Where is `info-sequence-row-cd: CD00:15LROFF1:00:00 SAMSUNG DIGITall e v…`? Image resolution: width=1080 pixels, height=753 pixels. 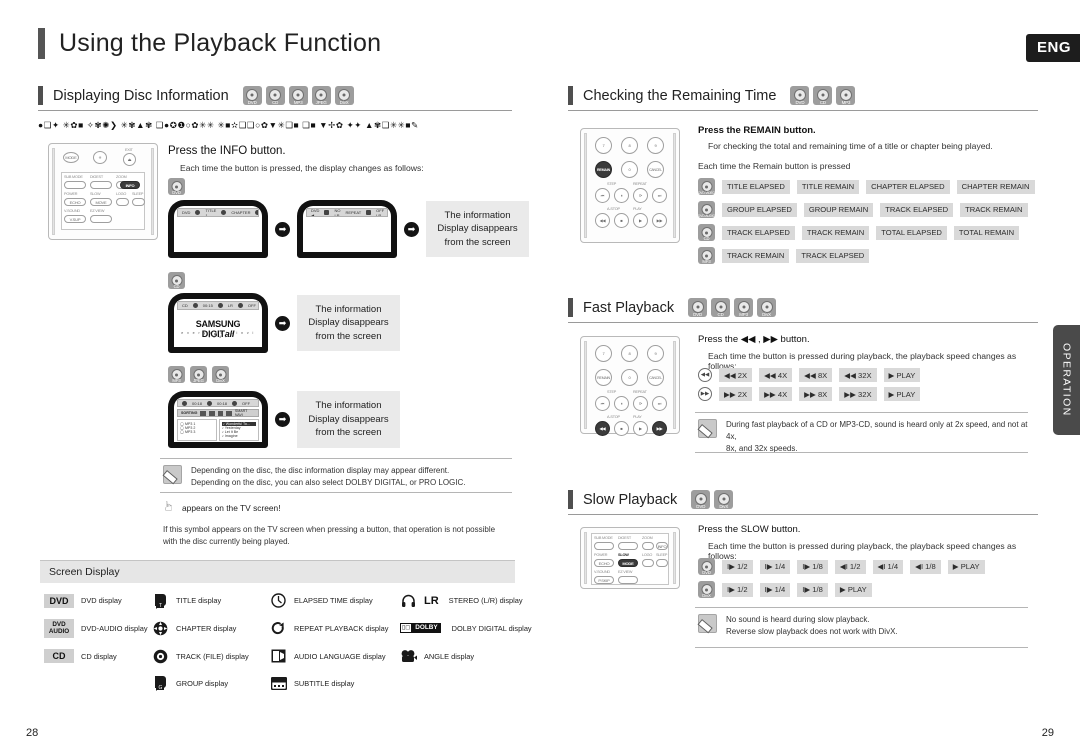
info-sequence-row-cd: CD00:15LROFF1:00:00 SAMSUNG DIGITall e v… is located at coordinates (284, 323).